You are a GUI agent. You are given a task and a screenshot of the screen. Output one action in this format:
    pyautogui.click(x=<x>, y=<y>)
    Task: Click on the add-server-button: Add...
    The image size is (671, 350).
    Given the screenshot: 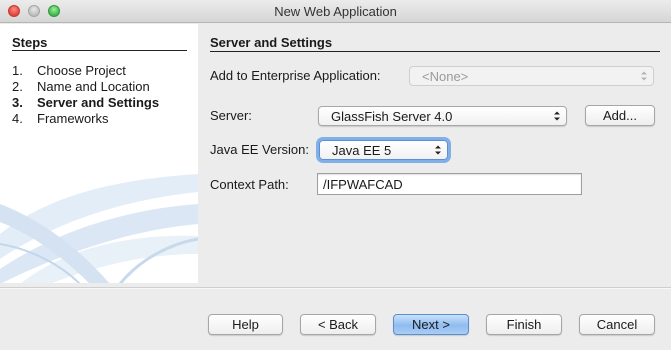 What is the action you would take?
    pyautogui.click(x=620, y=115)
    